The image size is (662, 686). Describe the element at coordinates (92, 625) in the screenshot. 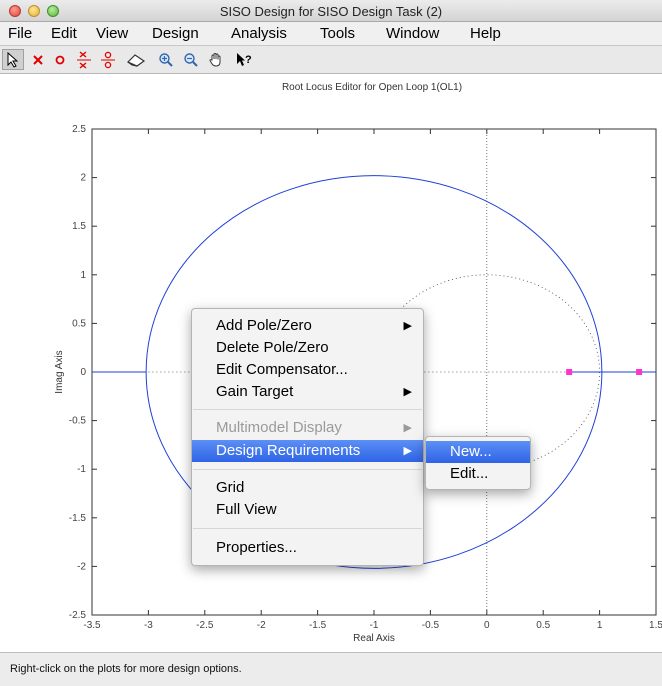

I see `x-tick-label: -3.5` at that location.